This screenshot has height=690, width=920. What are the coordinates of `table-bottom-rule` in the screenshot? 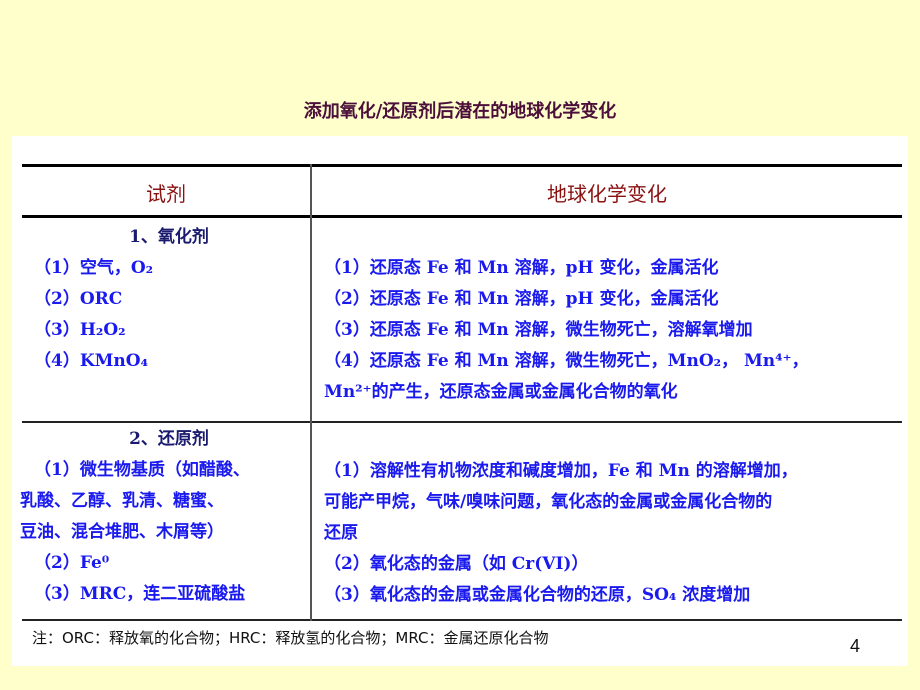 It's located at (462, 620).